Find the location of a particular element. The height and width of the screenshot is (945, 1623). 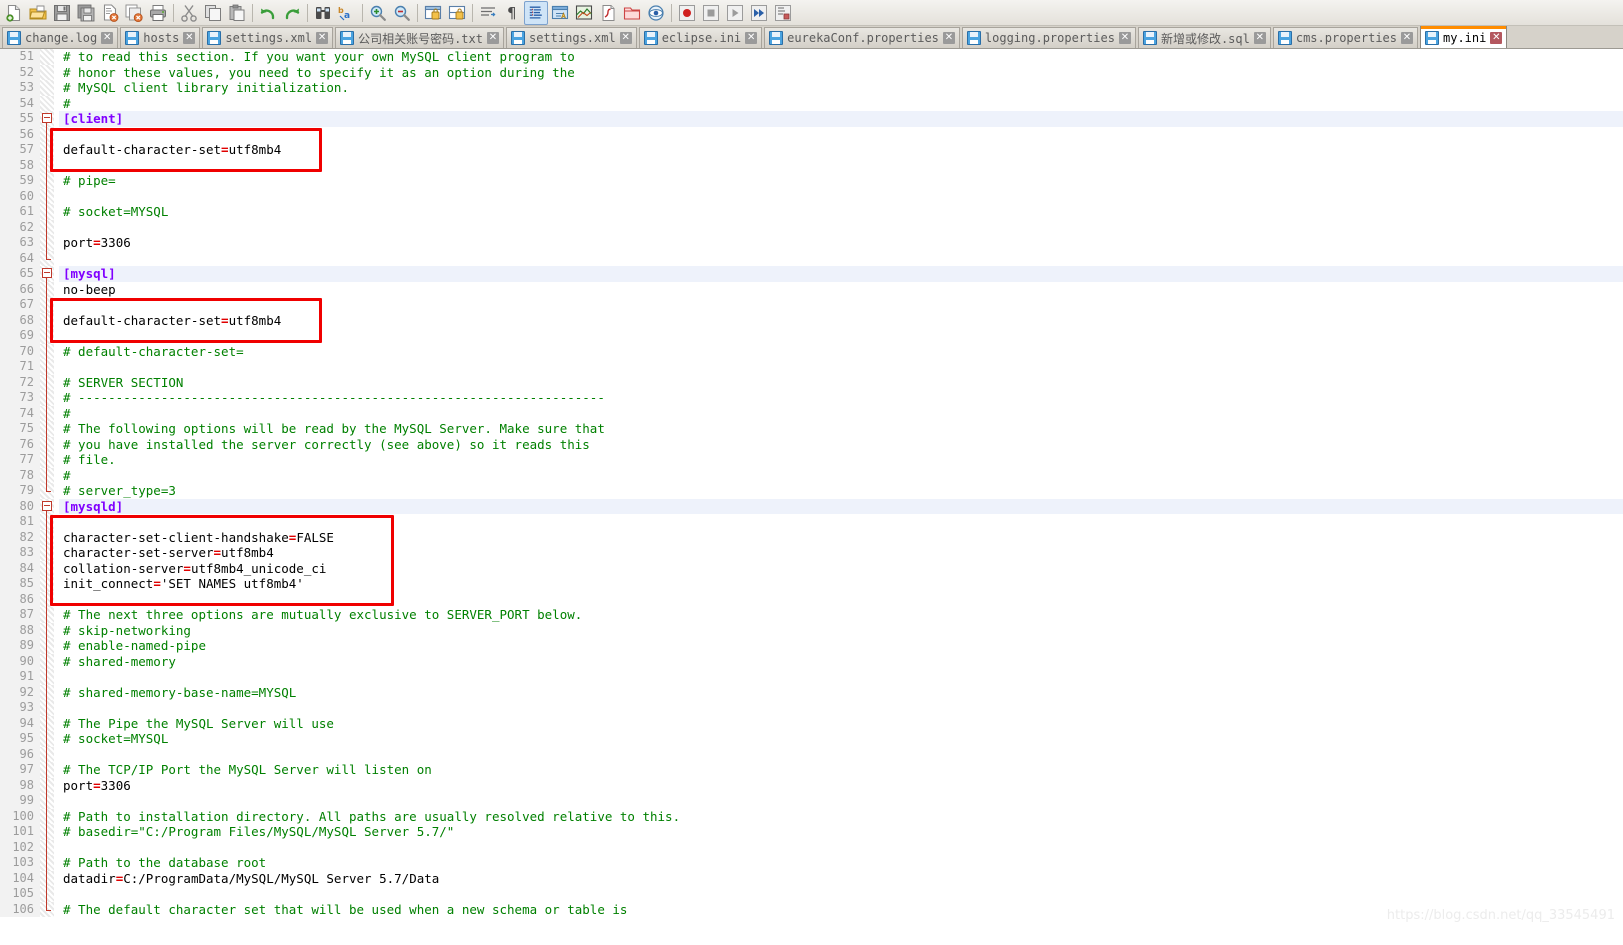

code-line: 93 is located at coordinates (811, 708).